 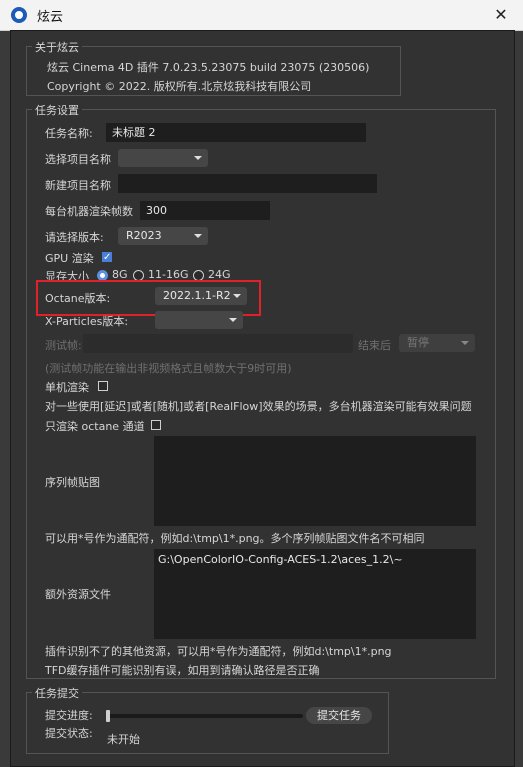 What do you see at coordinates (57, 110) in the screenshot?
I see `task-settings-group-title: 任务设置` at bounding box center [57, 110].